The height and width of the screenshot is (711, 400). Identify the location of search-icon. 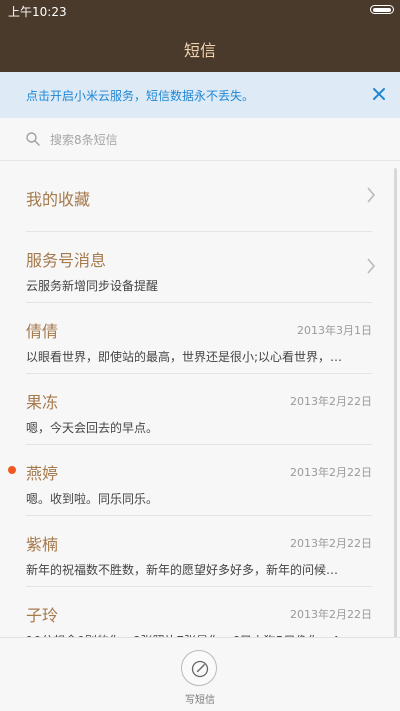
(33, 139).